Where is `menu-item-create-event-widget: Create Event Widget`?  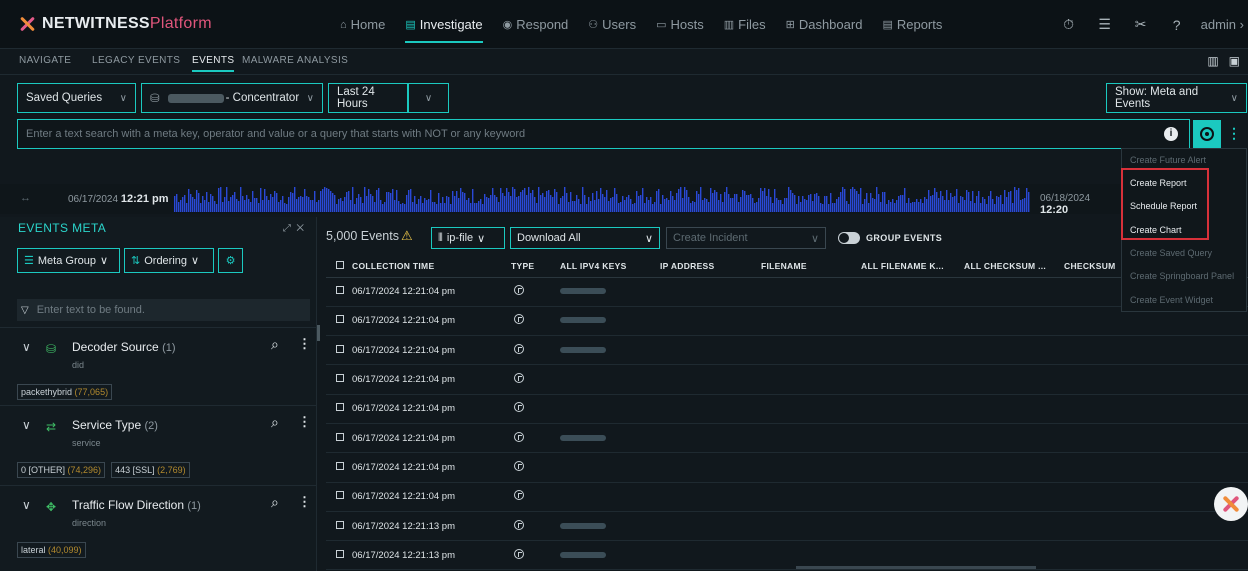 menu-item-create-event-widget: Create Event Widget is located at coordinates (1171, 300).